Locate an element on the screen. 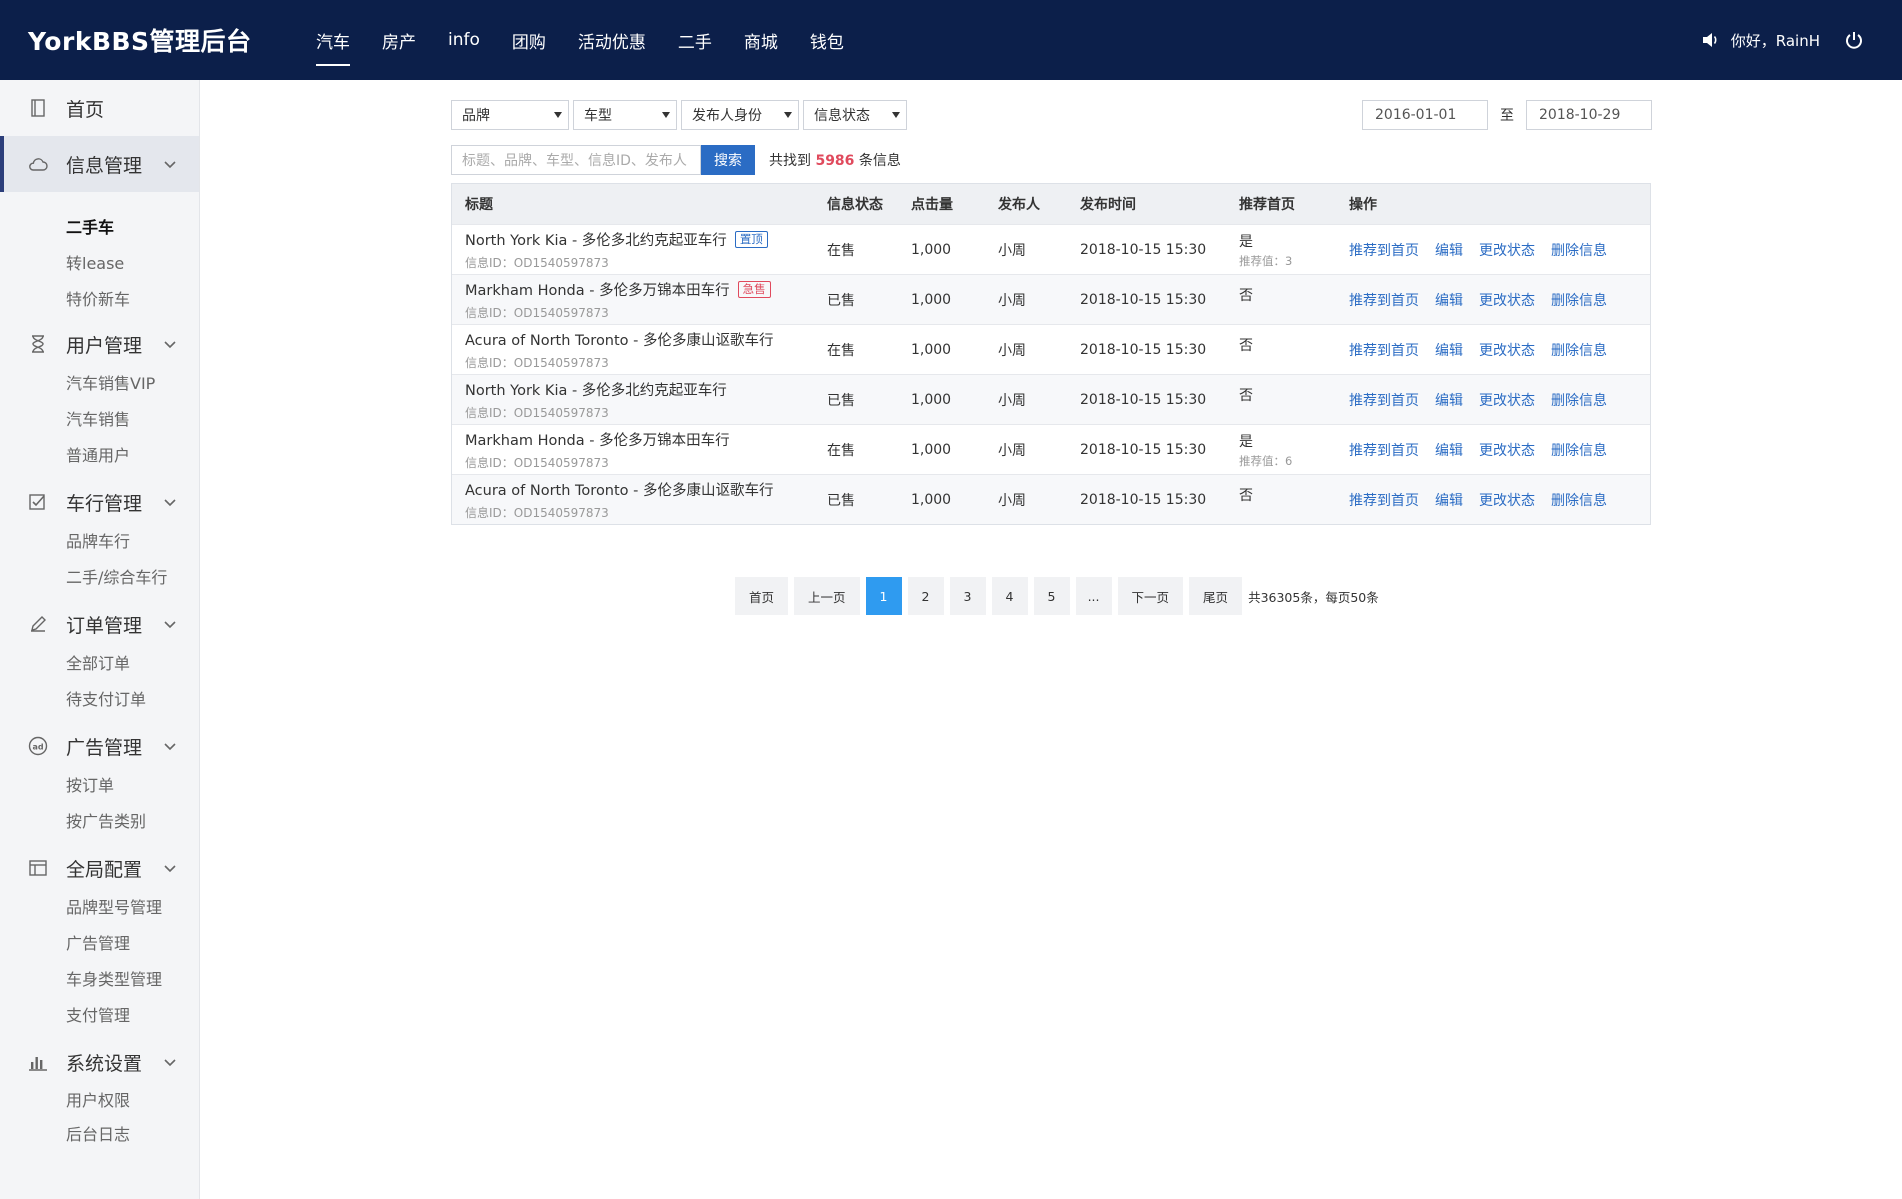 The width and height of the screenshot is (1902, 1199). nav-tab-2: info is located at coordinates (464, 40).